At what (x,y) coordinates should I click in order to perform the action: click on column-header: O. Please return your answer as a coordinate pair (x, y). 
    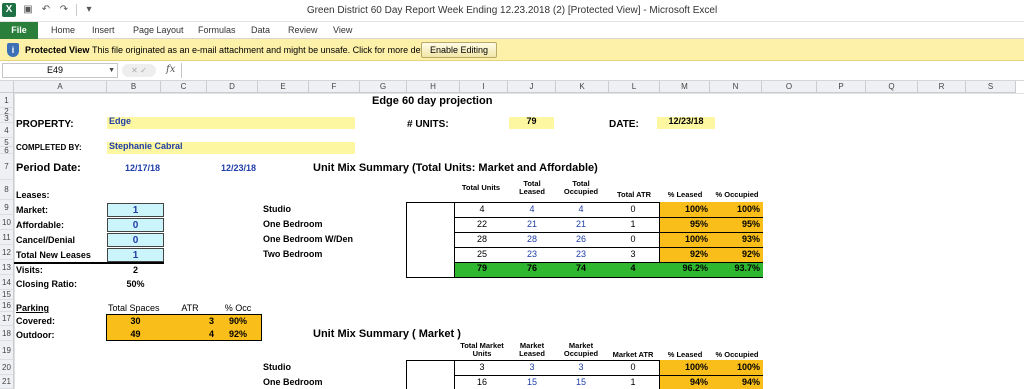
    Looking at the image, I should click on (789, 87).